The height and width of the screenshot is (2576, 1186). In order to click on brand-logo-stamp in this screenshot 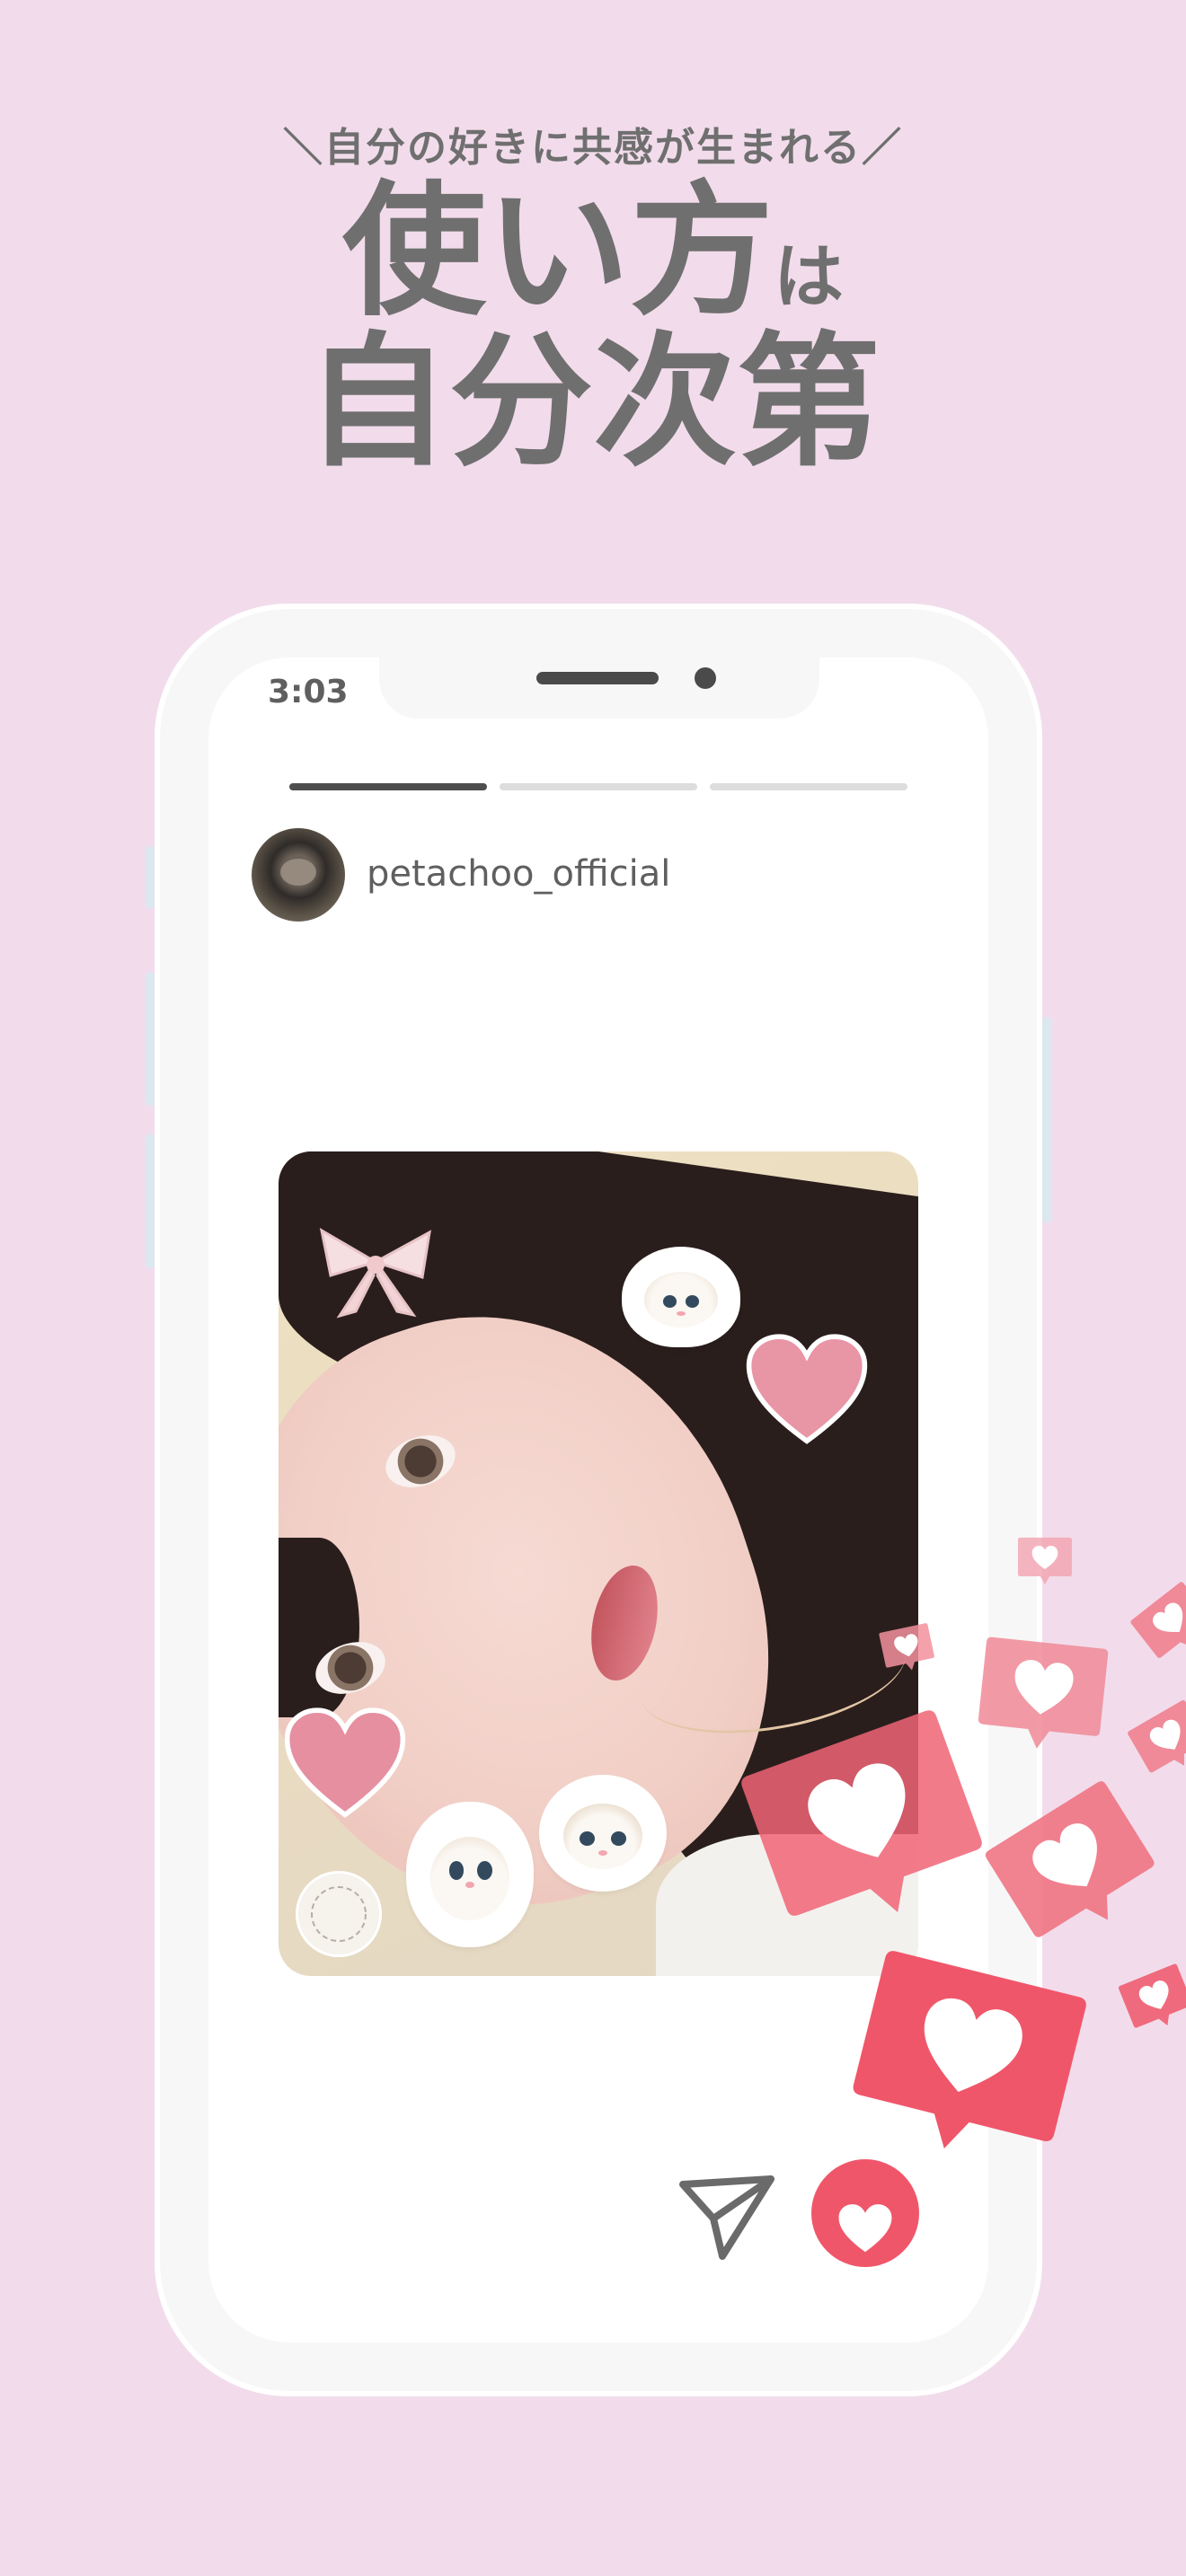, I will do `click(338, 1914)`.